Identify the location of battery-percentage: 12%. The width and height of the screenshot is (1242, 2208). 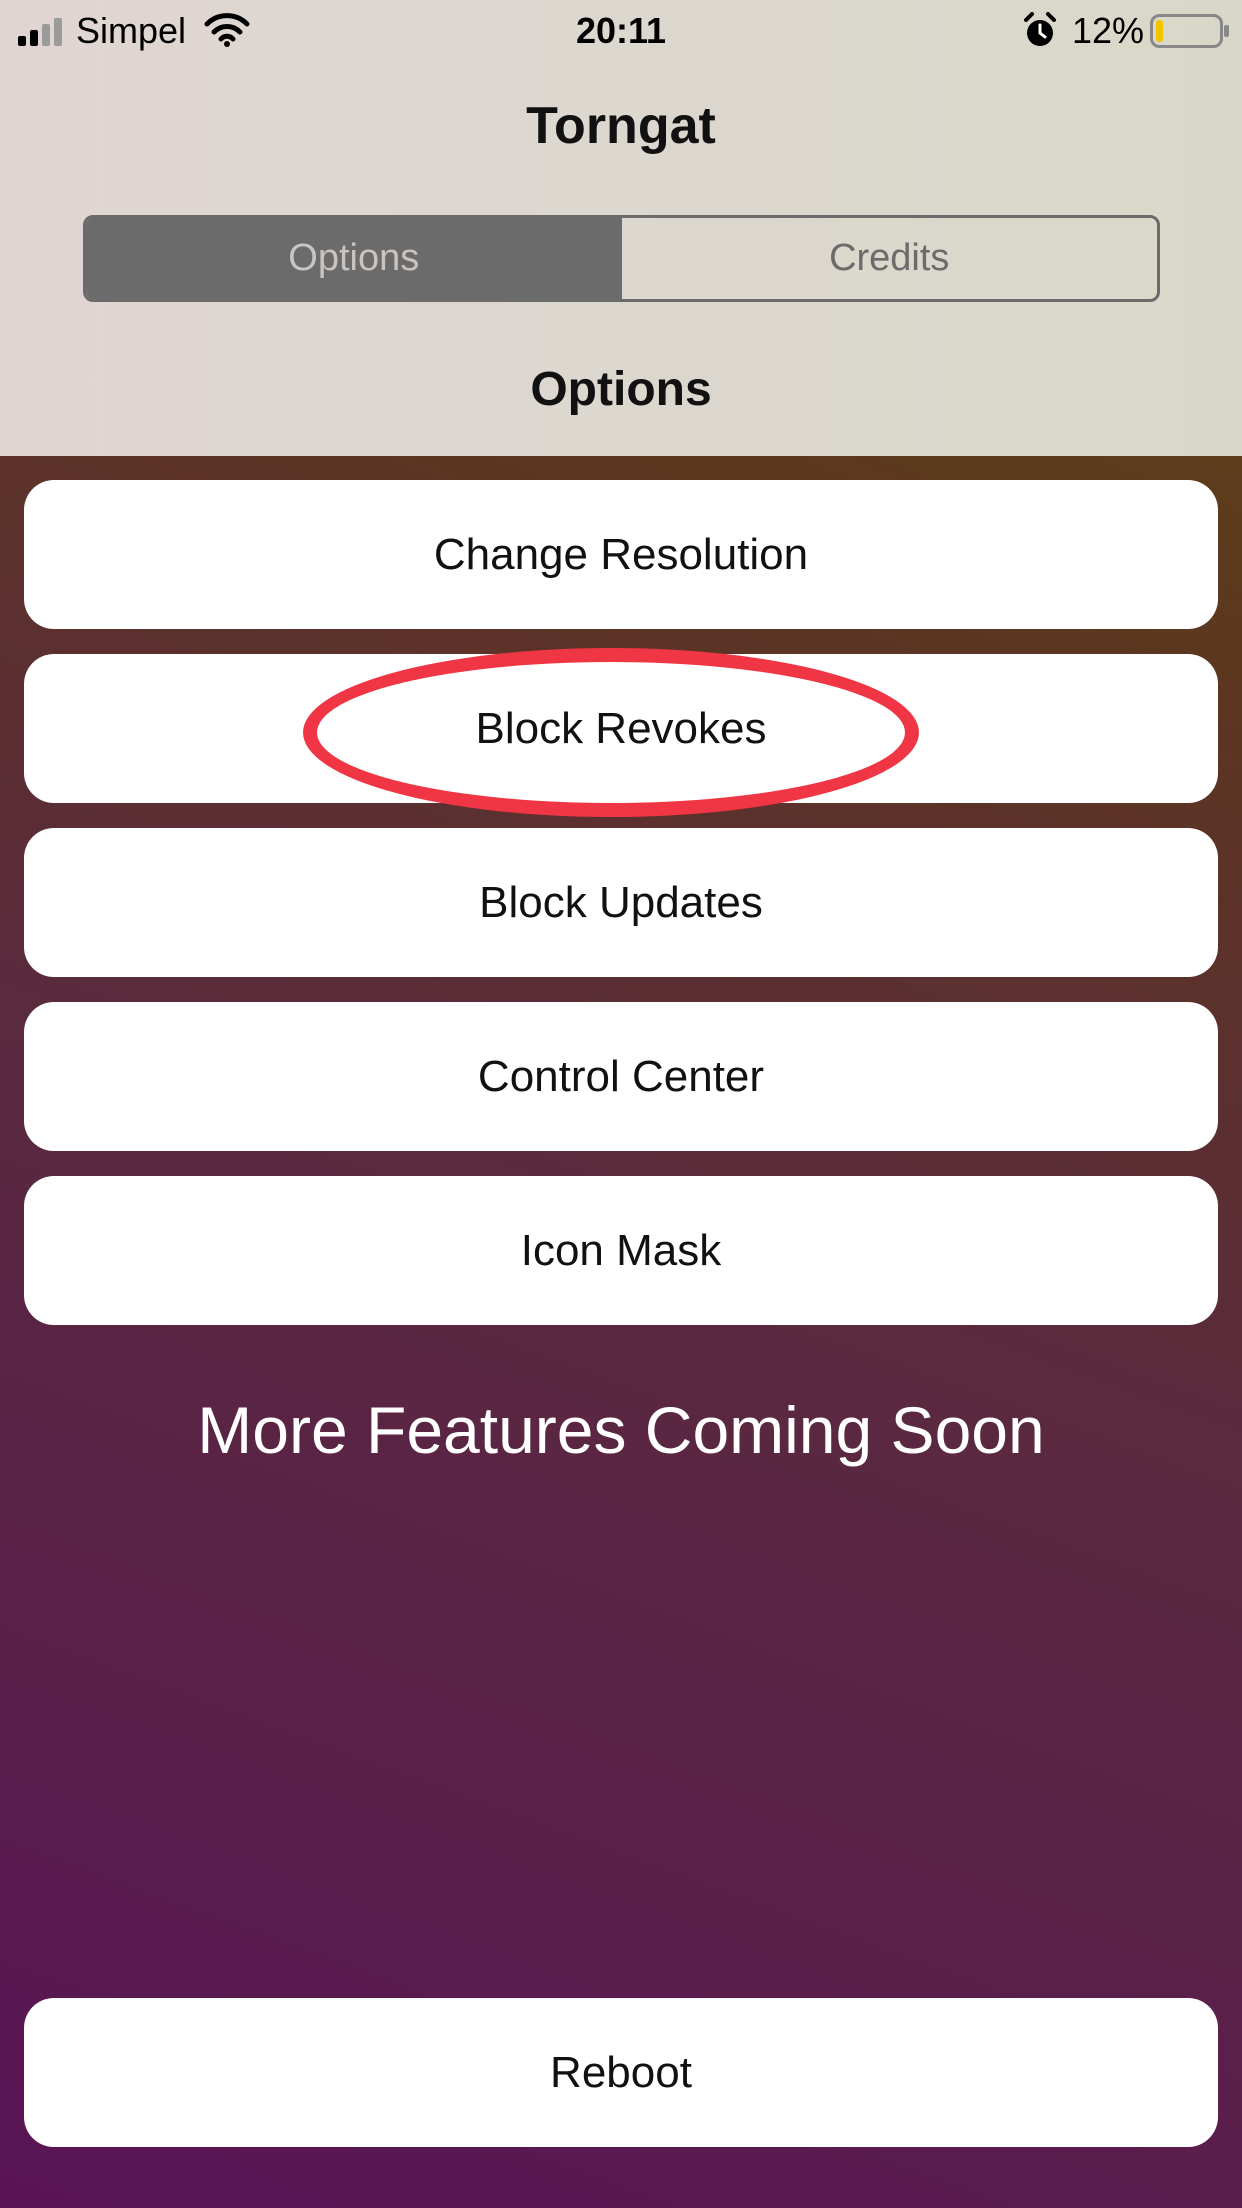
(1108, 30).